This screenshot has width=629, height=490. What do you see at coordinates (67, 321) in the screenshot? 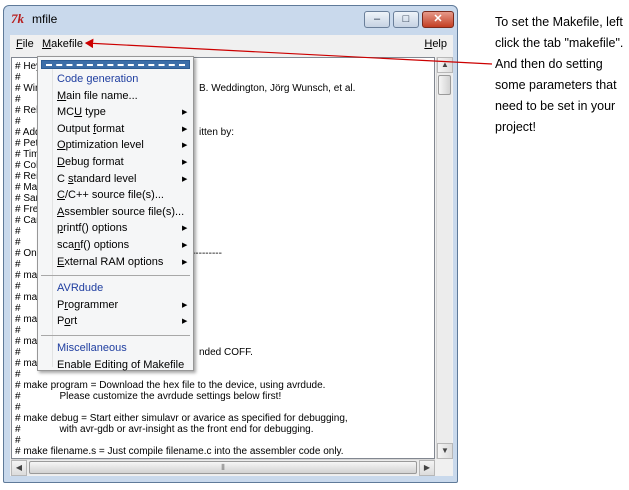
I see `menu-item: Port` at bounding box center [67, 321].